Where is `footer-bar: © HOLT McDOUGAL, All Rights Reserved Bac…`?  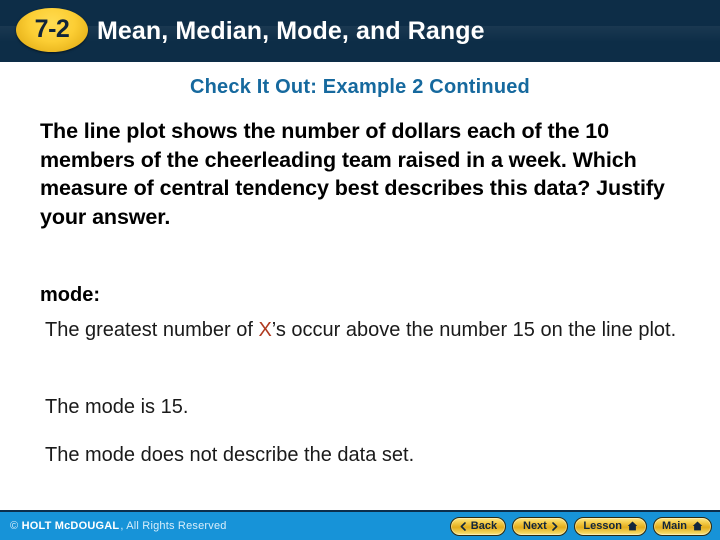 footer-bar: © HOLT McDOUGAL, All Rights Reserved Bac… is located at coordinates (360, 525).